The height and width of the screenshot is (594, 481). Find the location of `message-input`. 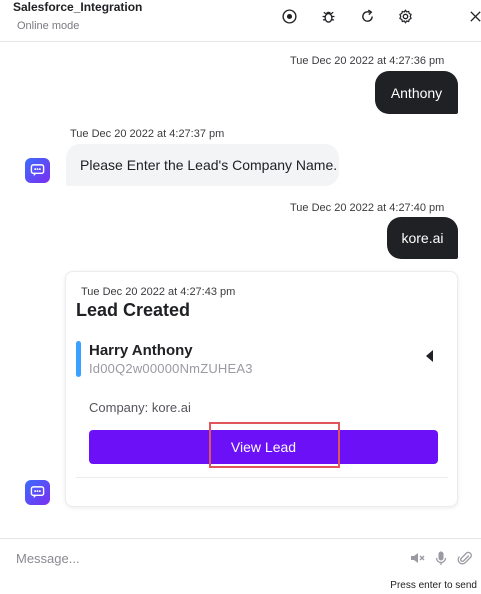

message-input is located at coordinates (200, 558).